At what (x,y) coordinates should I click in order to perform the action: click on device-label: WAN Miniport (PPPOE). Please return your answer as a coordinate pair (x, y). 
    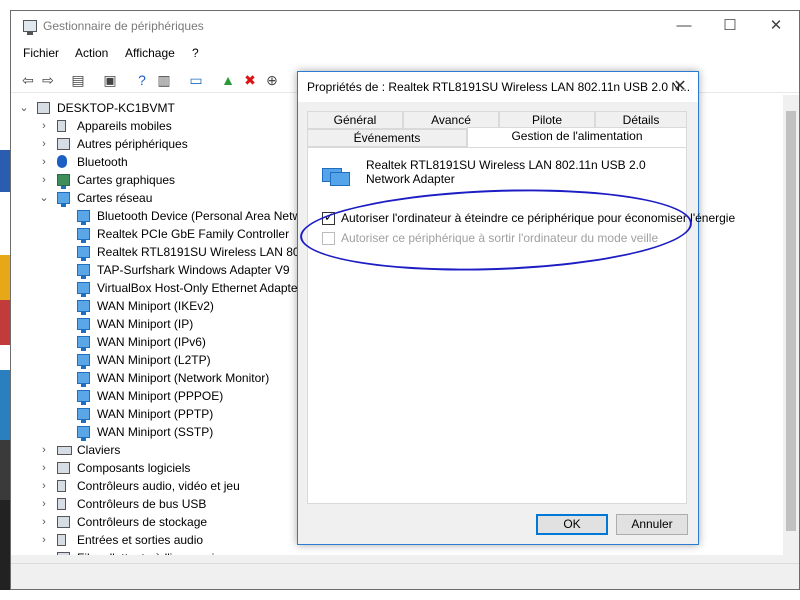
    Looking at the image, I should click on (160, 396).